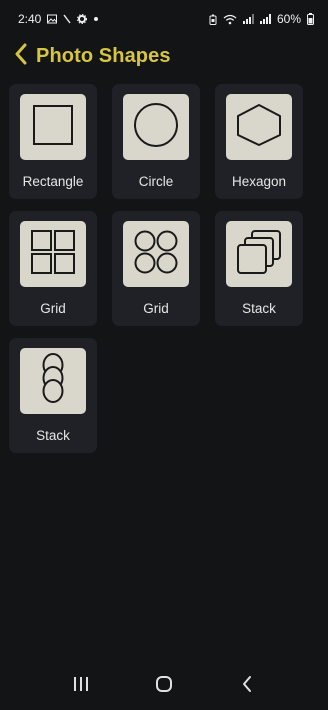  Describe the element at coordinates (156, 181) in the screenshot. I see `shape-label: Circle` at that location.